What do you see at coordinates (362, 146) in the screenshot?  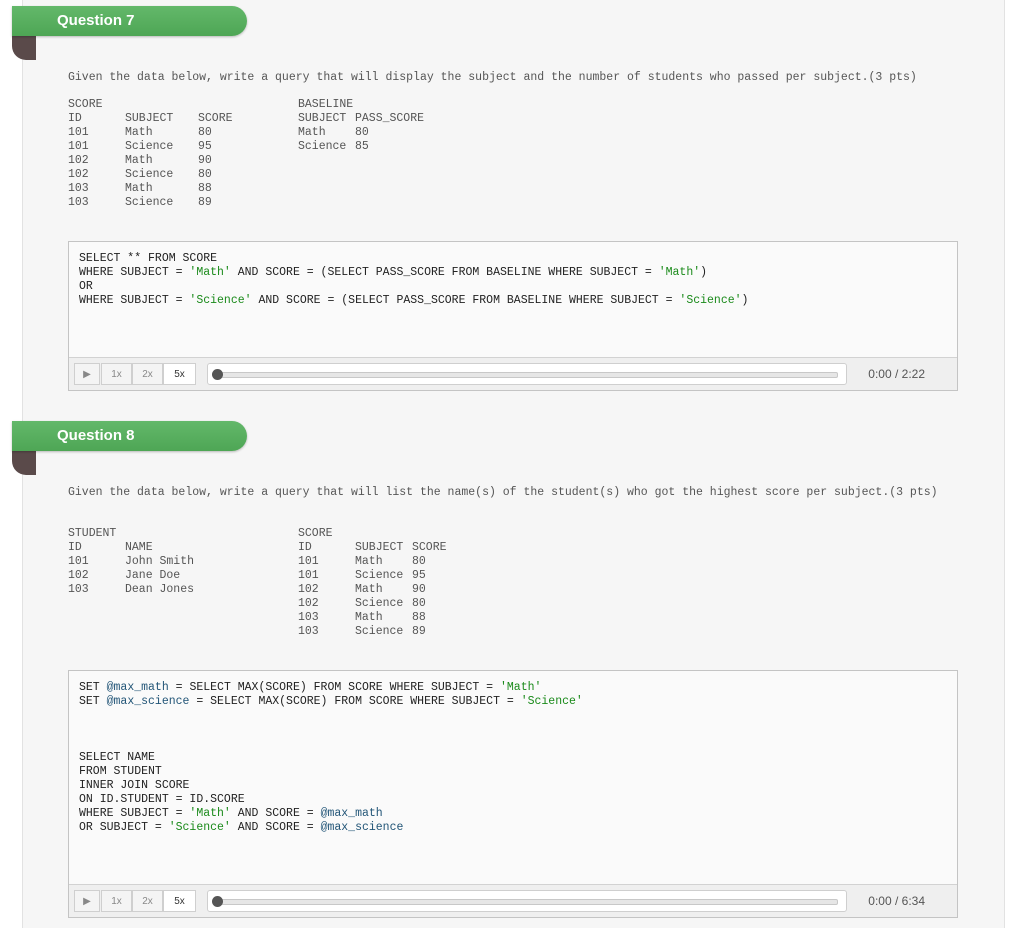 I see `table-cell: 85` at bounding box center [362, 146].